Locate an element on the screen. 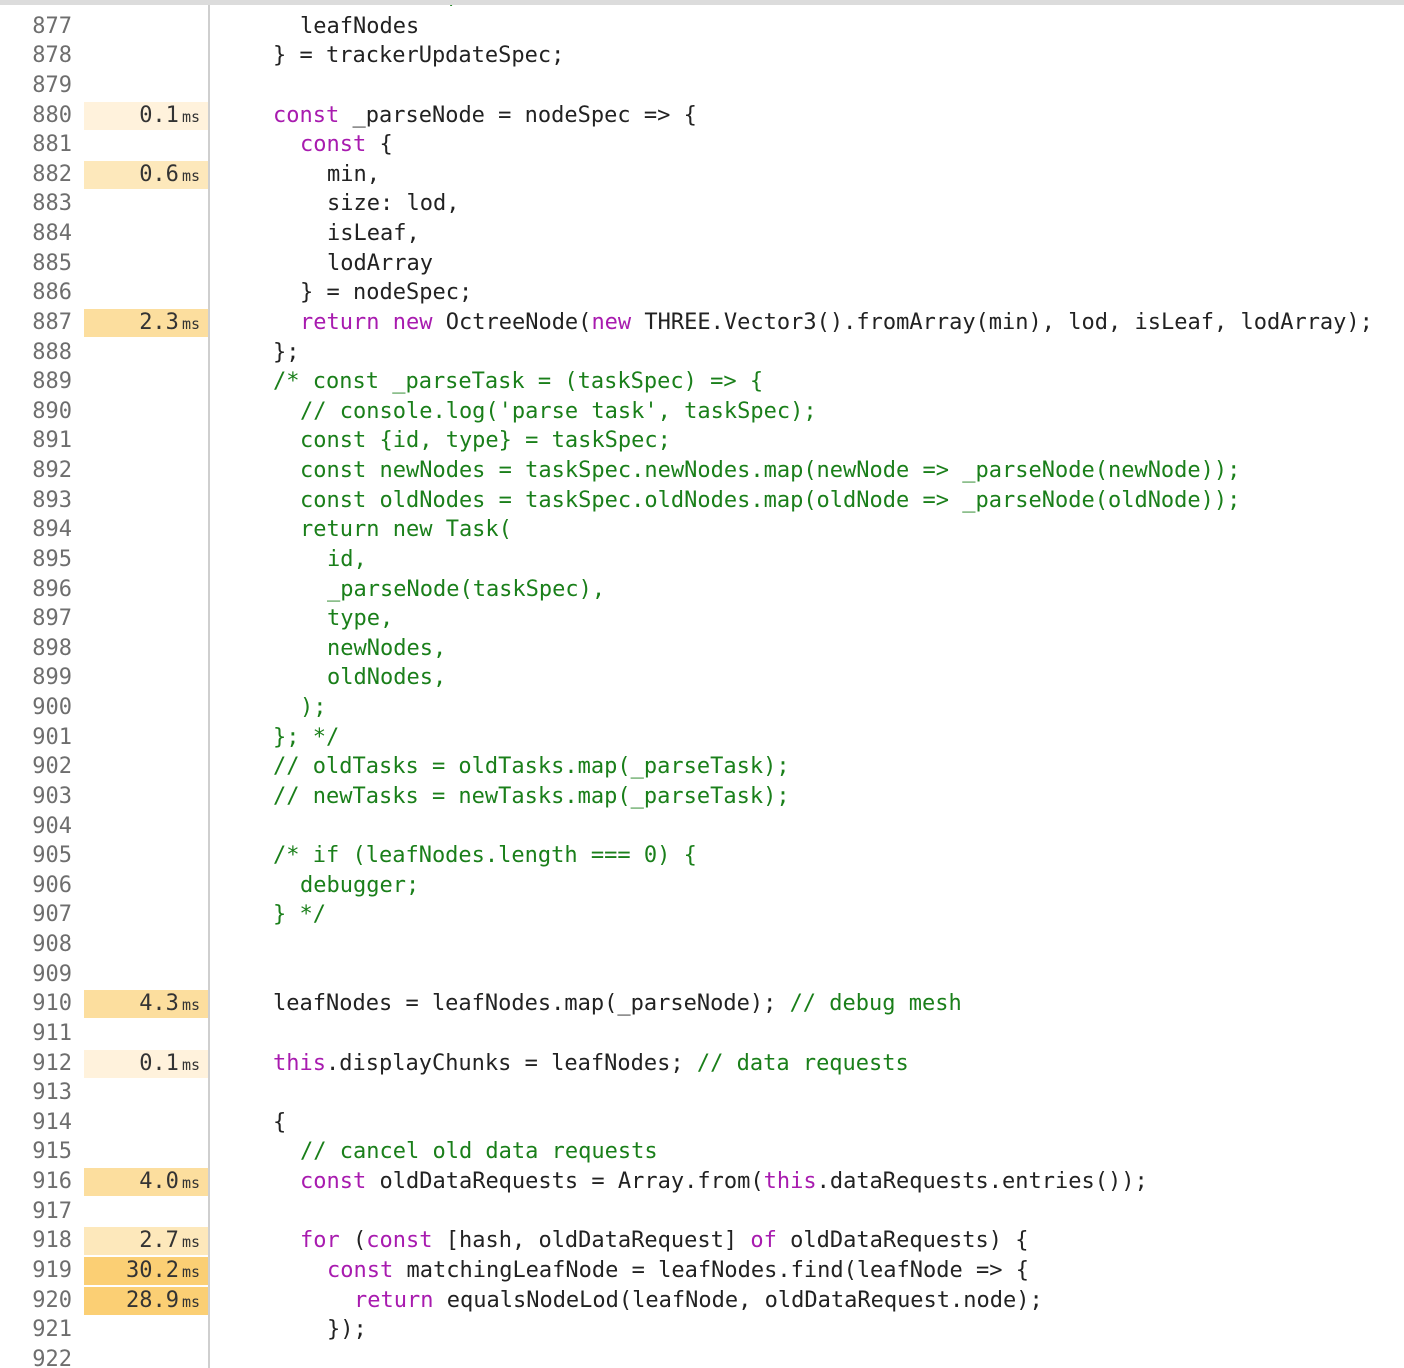  line-number: 880 is located at coordinates (36, 116).